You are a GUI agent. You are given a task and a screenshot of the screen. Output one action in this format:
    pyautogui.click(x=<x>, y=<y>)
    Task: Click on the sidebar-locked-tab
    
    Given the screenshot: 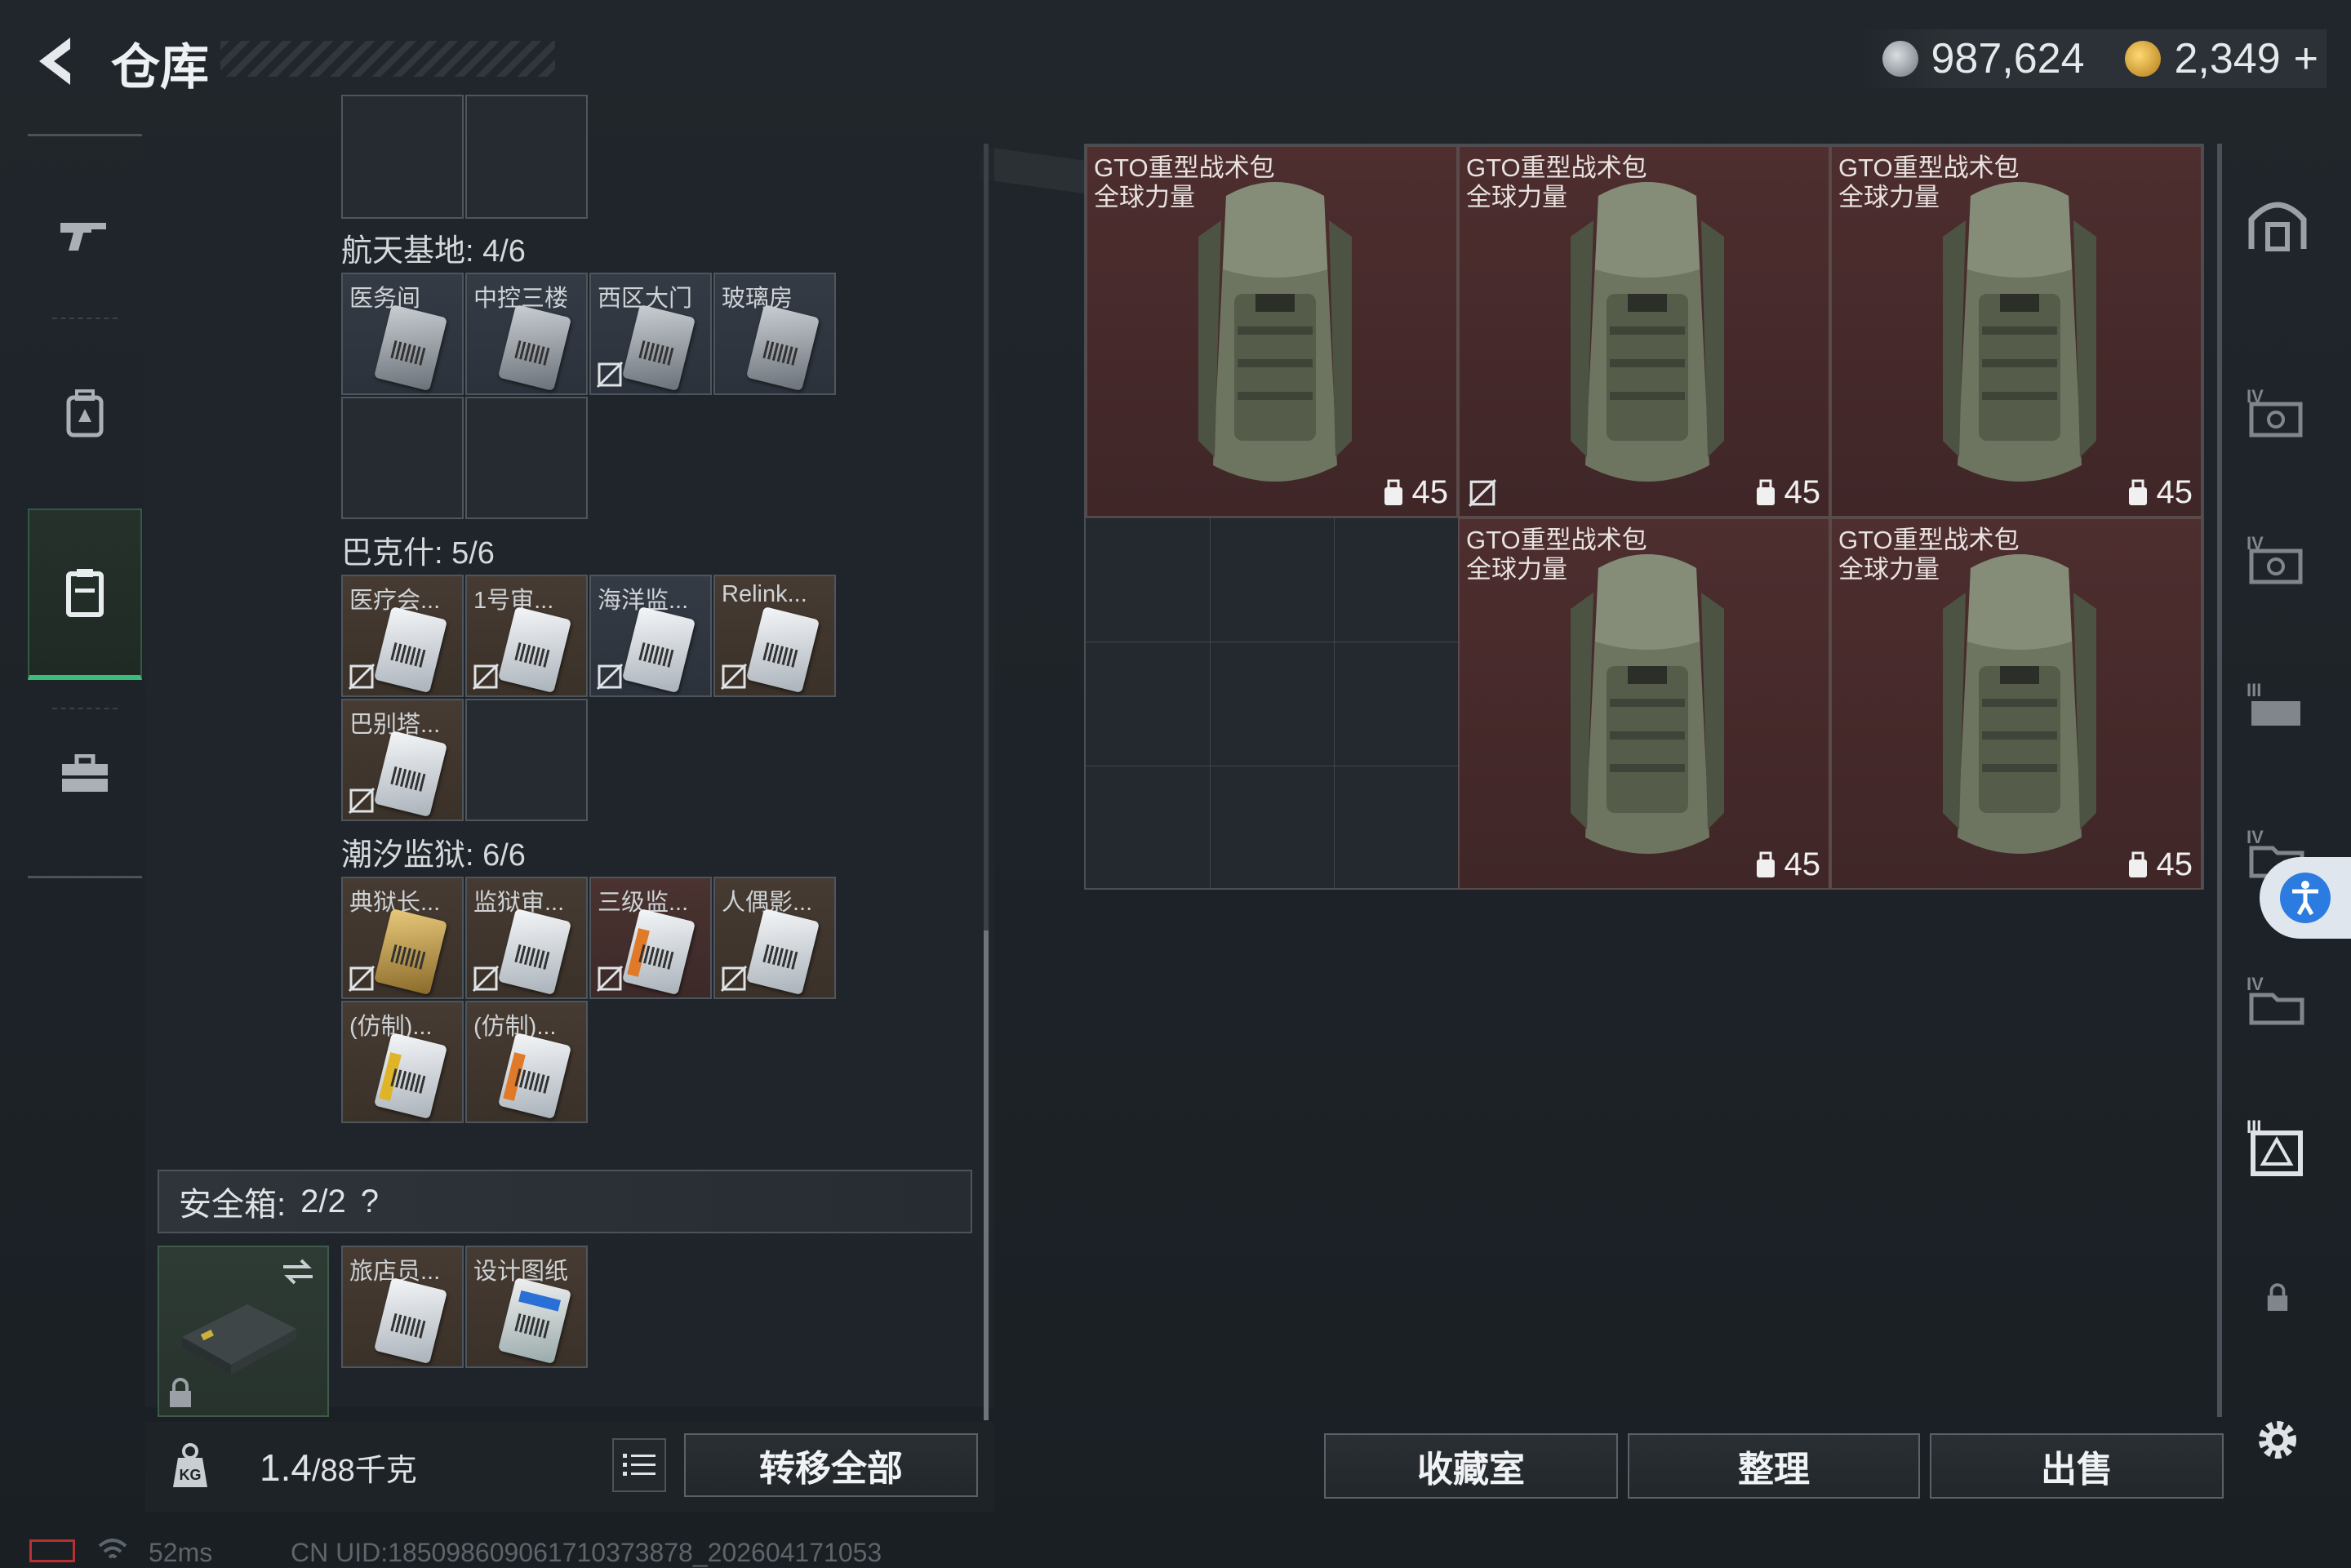 What is the action you would take?
    pyautogui.click(x=2277, y=1297)
    